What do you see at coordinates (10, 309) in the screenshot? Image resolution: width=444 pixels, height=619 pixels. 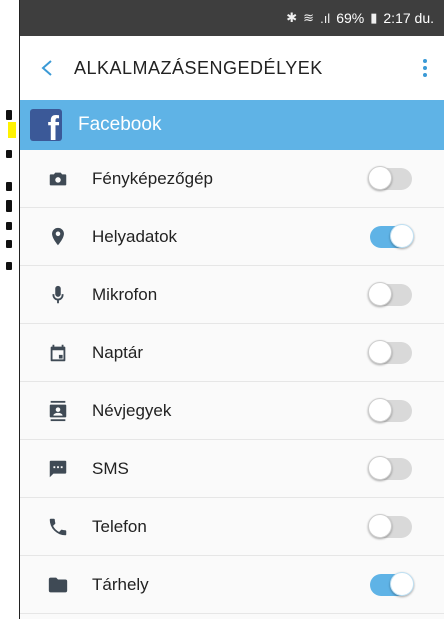 I see `left-edge-margin` at bounding box center [10, 309].